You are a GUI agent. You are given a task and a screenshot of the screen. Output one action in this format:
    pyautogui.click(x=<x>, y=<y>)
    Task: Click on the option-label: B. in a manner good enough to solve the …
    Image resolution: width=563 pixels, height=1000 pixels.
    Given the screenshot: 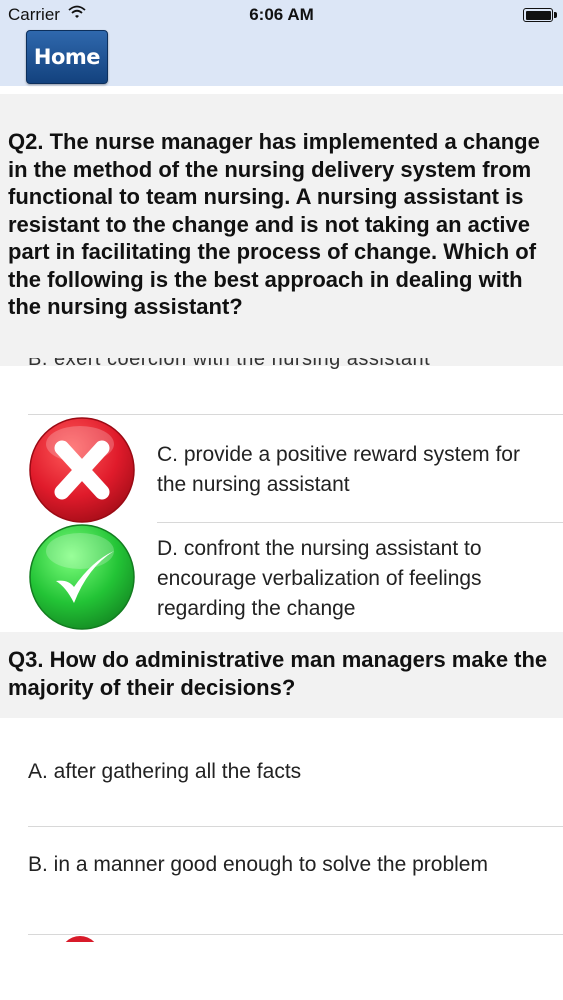 What is the action you would take?
    pyautogui.click(x=258, y=864)
    